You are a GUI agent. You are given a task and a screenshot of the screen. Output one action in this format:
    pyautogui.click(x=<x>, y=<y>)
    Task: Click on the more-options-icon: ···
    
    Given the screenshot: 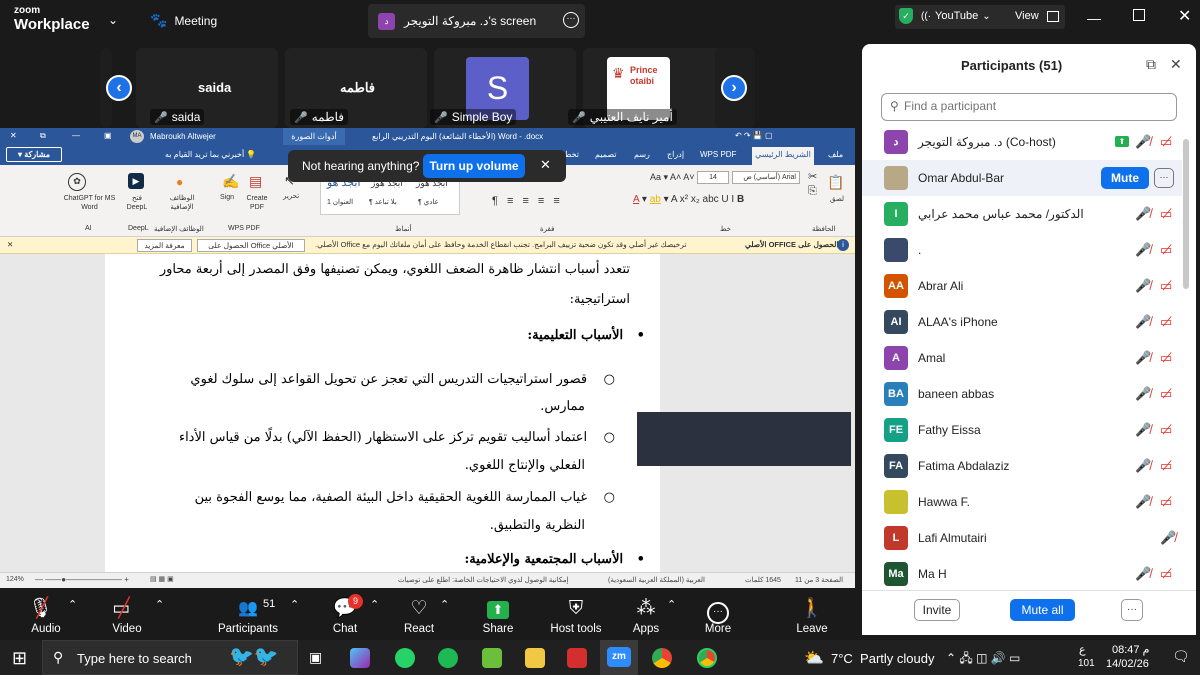 What is the action you would take?
    pyautogui.click(x=571, y=20)
    